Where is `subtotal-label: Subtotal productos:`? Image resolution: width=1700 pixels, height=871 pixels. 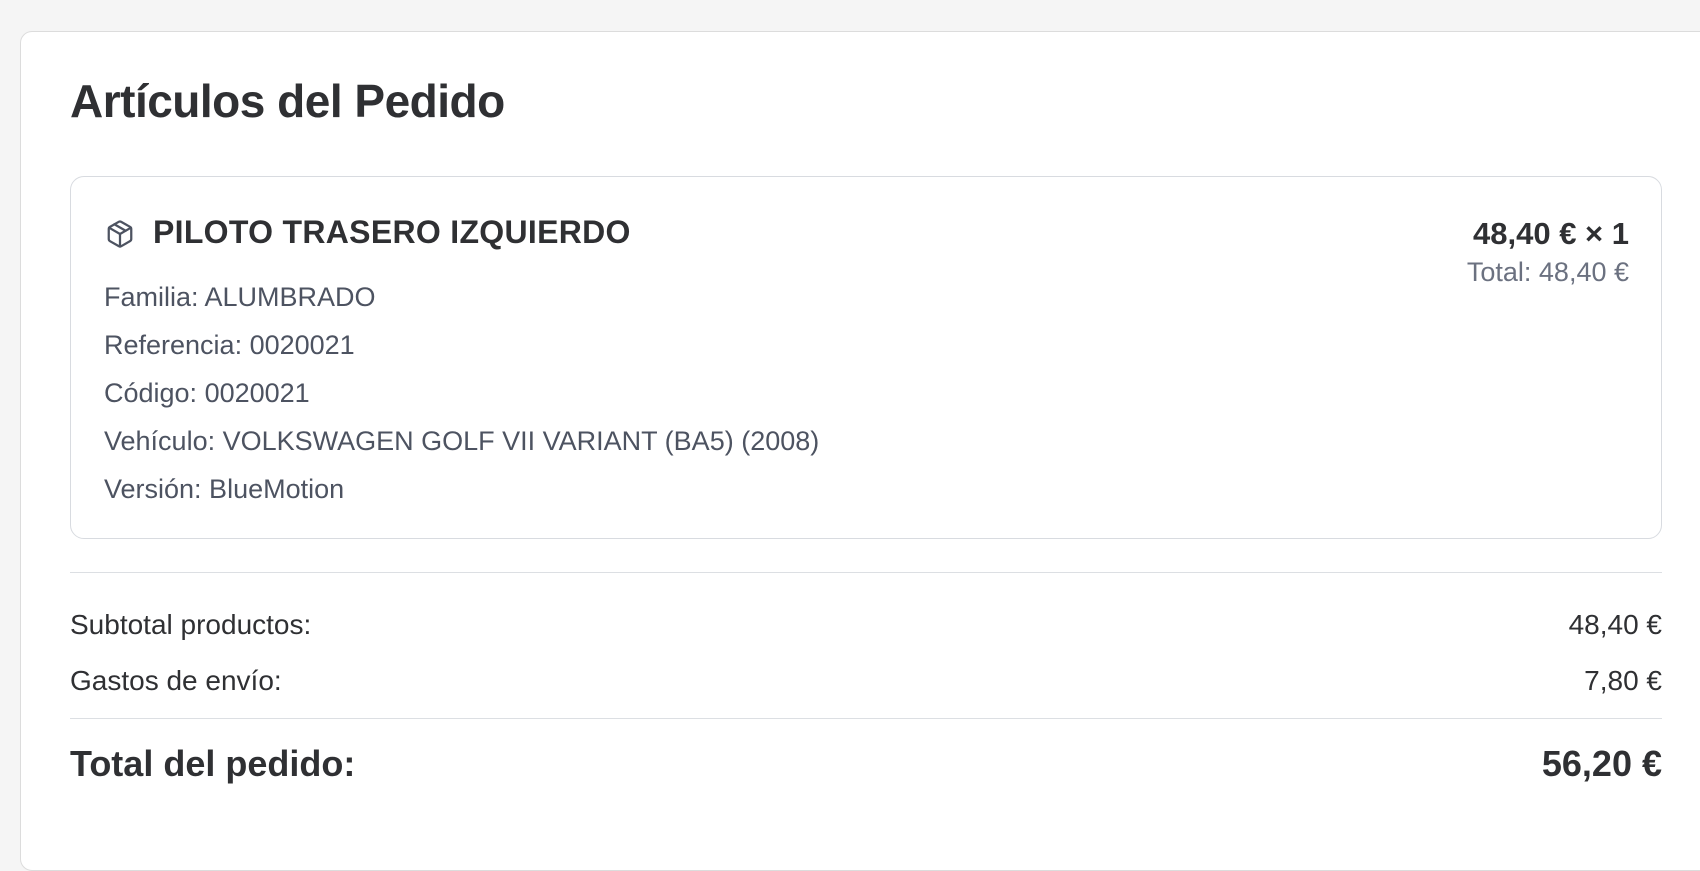
subtotal-label: Subtotal productos: is located at coordinates (191, 624).